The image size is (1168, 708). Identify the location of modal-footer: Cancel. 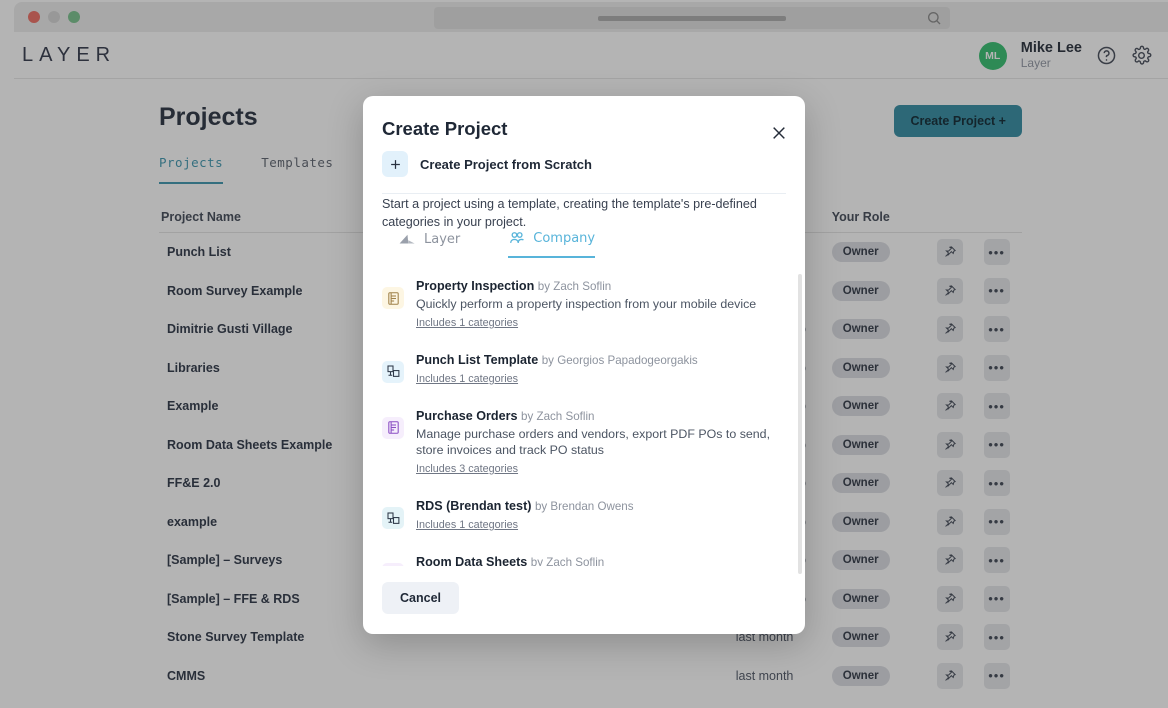
(420, 598).